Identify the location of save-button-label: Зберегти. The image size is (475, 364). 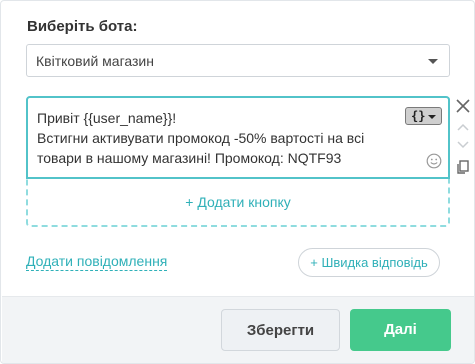
(280, 330).